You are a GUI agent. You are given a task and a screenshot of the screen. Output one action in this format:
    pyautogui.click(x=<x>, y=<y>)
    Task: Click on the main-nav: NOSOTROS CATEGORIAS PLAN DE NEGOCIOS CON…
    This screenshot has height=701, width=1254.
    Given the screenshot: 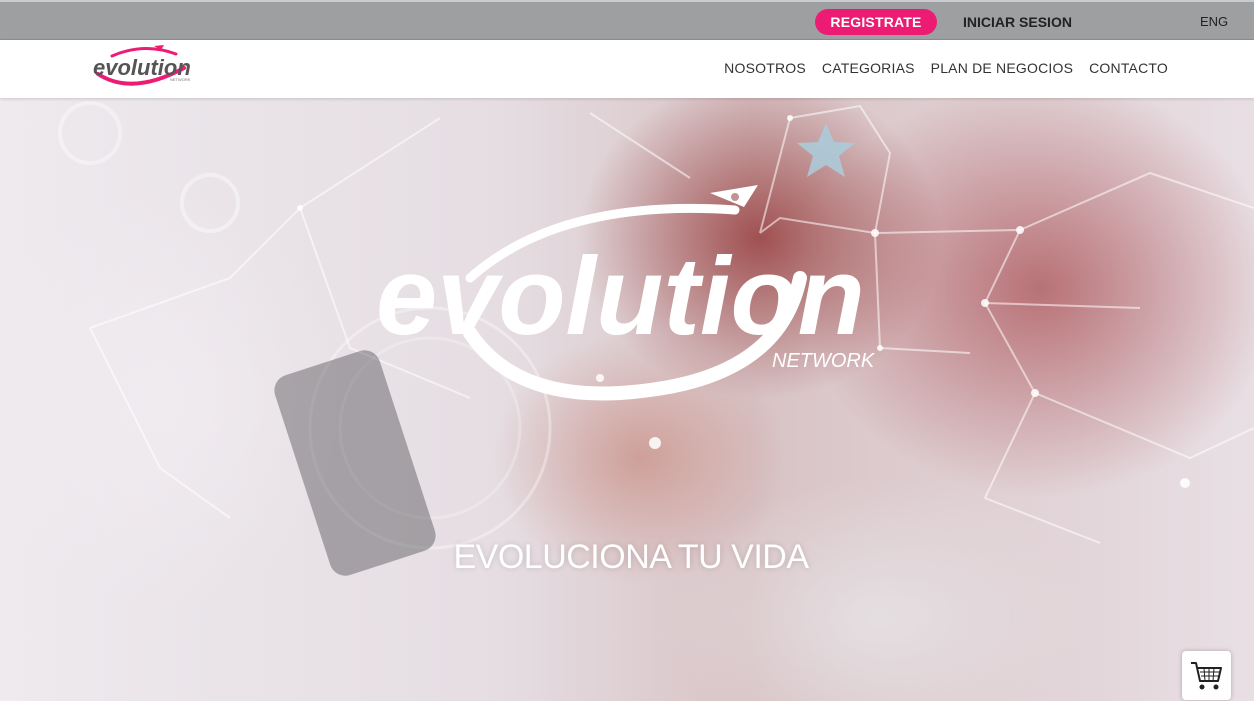 What is the action you would take?
    pyautogui.click(x=946, y=68)
    